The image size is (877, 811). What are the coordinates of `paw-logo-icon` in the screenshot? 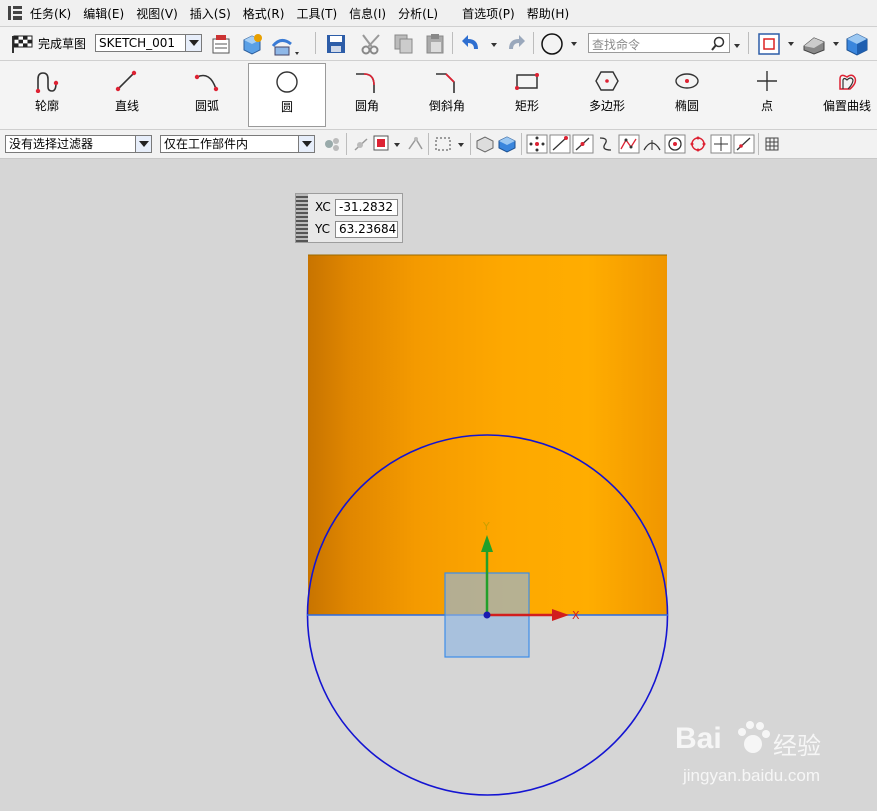 It's located at (754, 737).